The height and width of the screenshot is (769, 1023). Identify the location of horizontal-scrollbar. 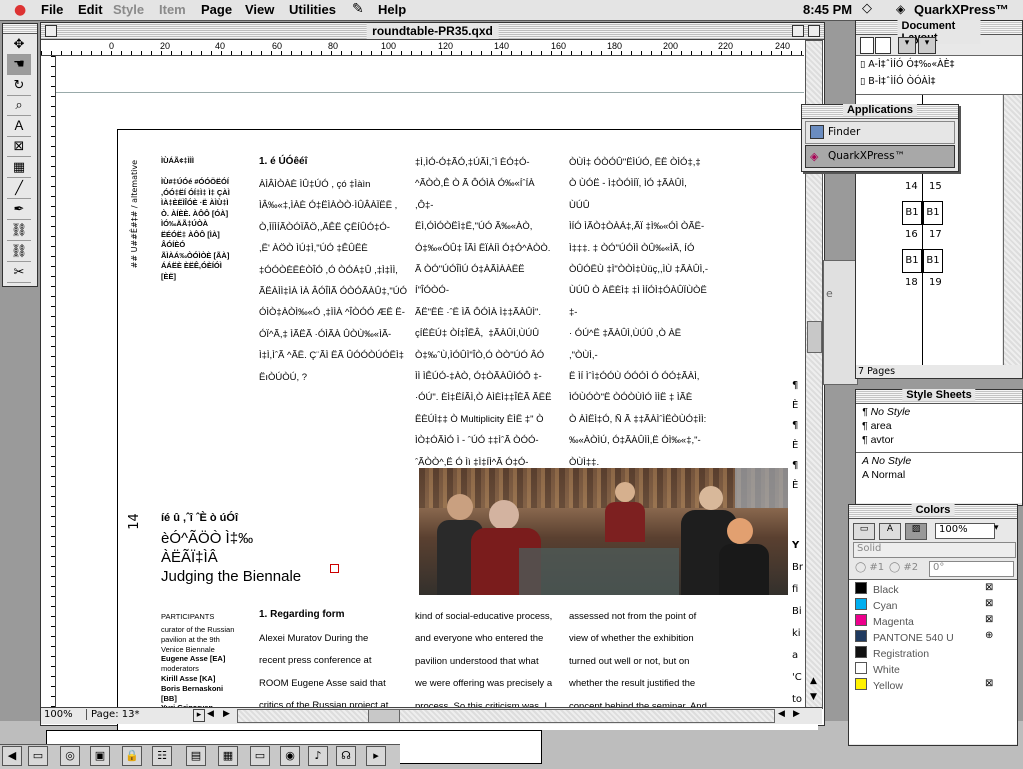
(506, 716).